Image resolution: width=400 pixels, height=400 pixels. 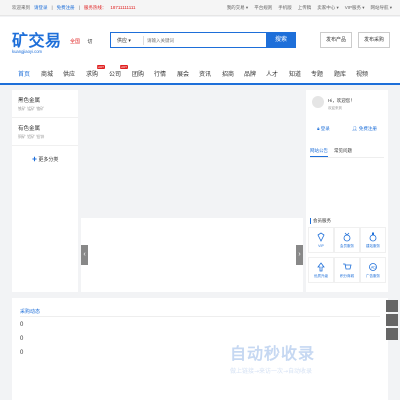 What do you see at coordinates (160, 73) in the screenshot?
I see `nav-item-market: 行情` at bounding box center [160, 73].